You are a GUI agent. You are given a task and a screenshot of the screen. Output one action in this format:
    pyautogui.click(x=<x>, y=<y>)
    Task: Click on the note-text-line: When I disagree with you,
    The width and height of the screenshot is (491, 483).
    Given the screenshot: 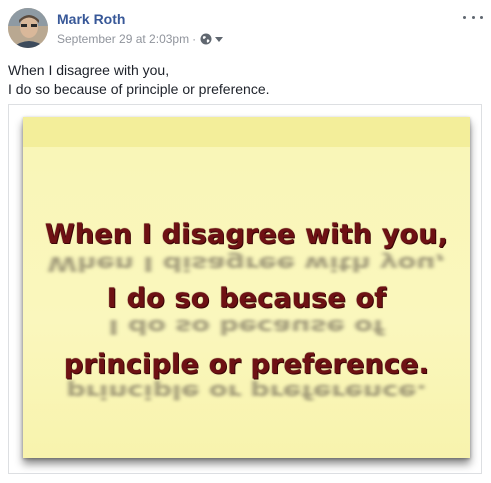 What is the action you would take?
    pyautogui.click(x=246, y=234)
    